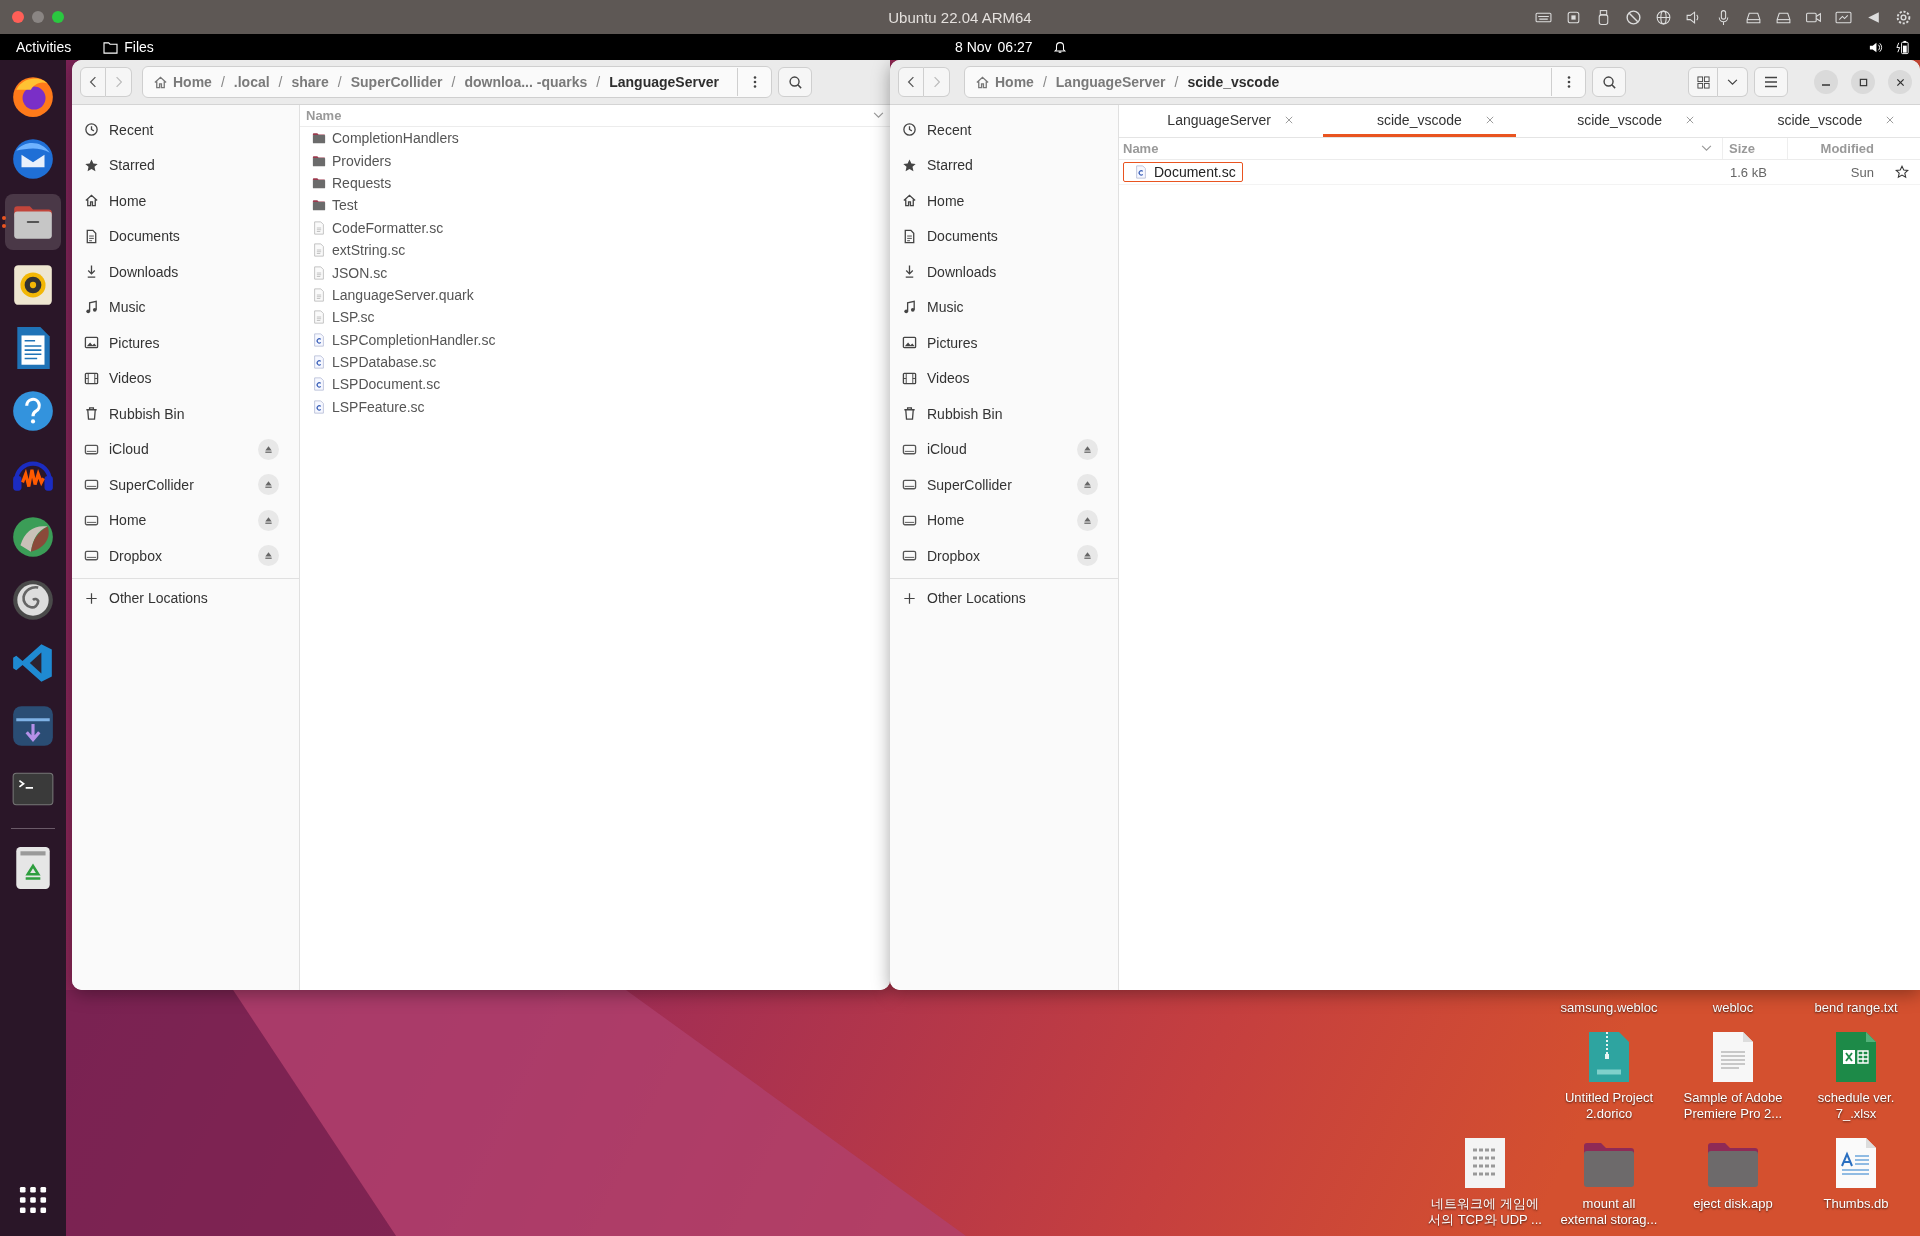 The image size is (1920, 1236). What do you see at coordinates (1609, 1106) in the screenshot?
I see `file-label: Untitled Project 2.dorico` at bounding box center [1609, 1106].